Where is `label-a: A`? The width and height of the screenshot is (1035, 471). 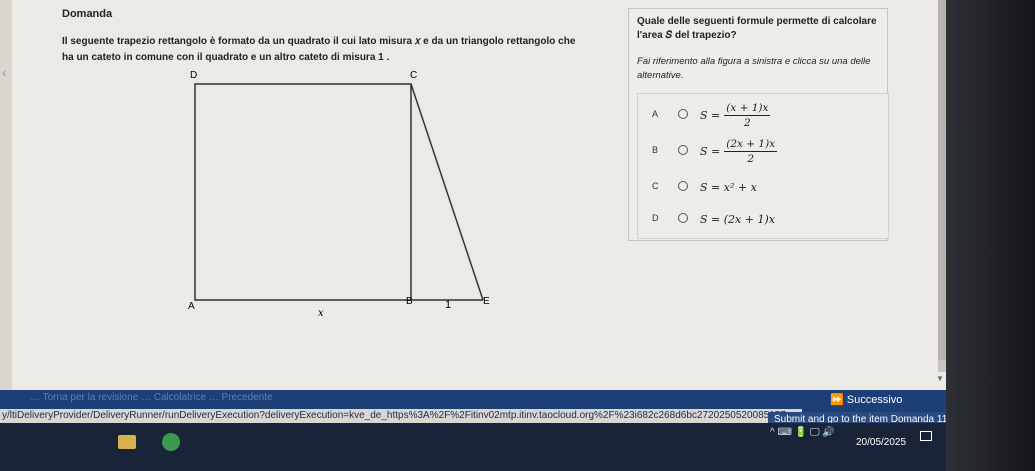 label-a: A is located at coordinates (191, 306).